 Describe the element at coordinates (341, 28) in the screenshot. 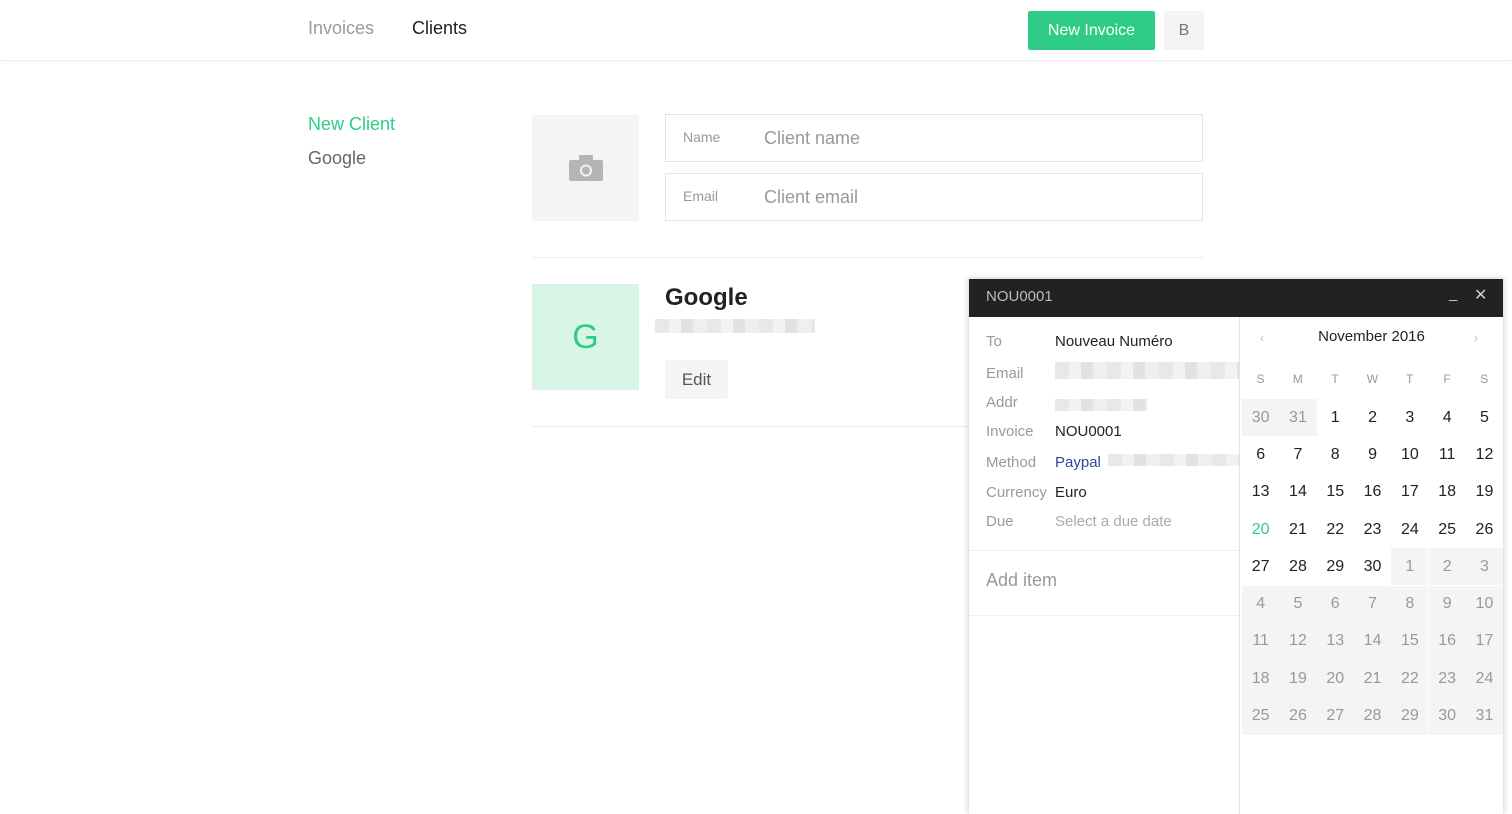

I see `nav-invoices: Invoices` at that location.